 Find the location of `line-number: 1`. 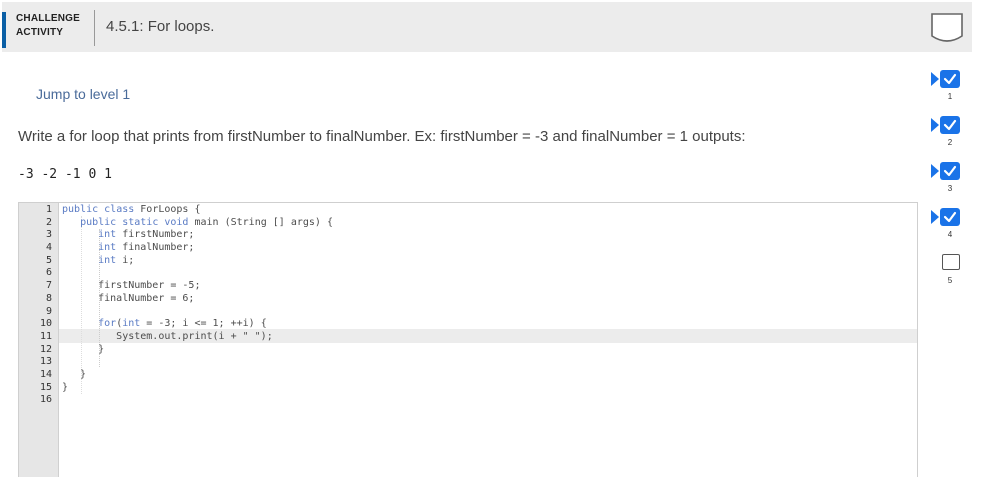

line-number: 1 is located at coordinates (48, 209).